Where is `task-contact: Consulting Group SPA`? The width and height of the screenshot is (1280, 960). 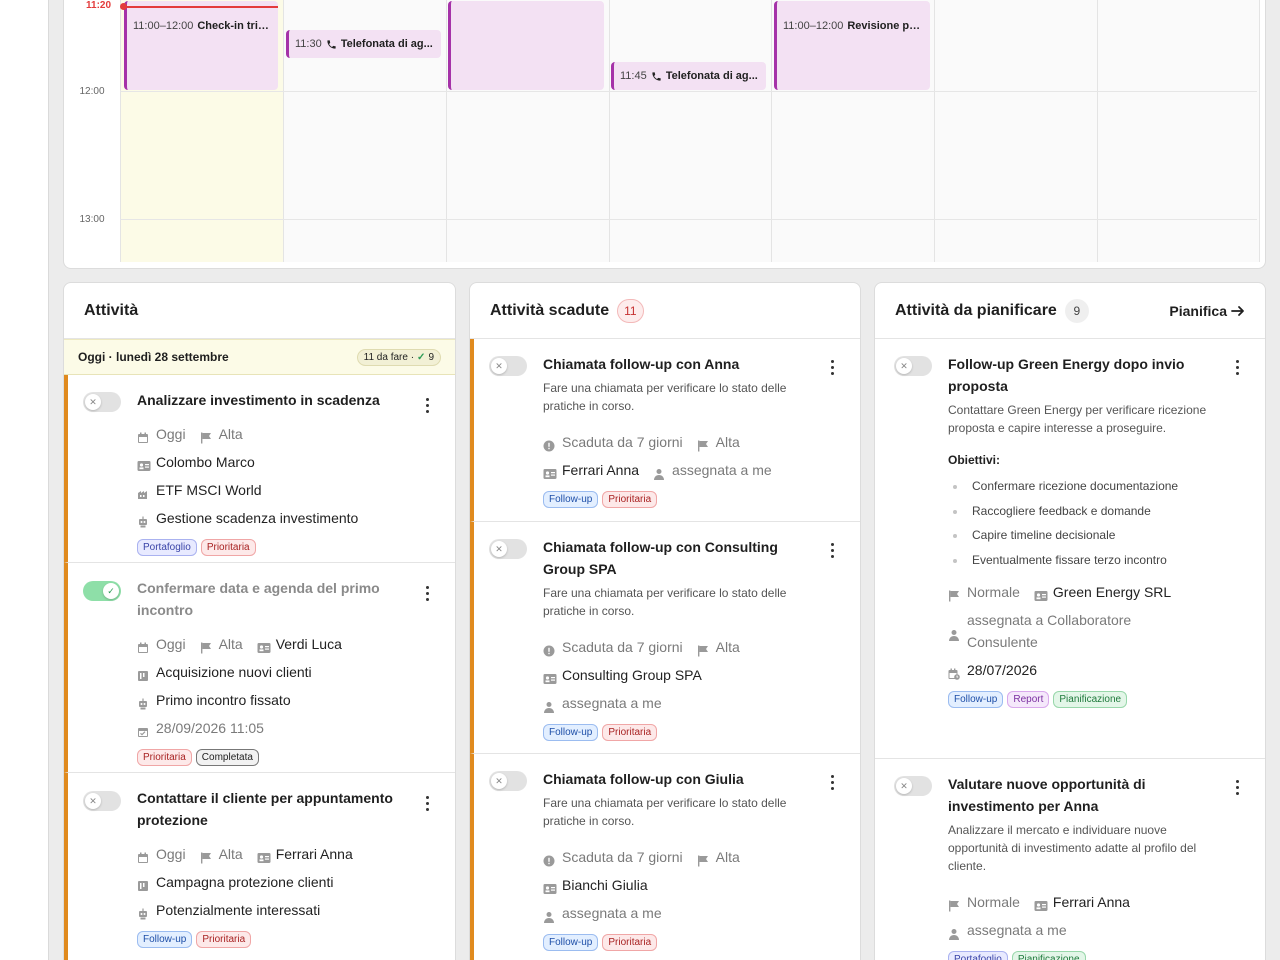
task-contact: Consulting Group SPA is located at coordinates (676, 675).